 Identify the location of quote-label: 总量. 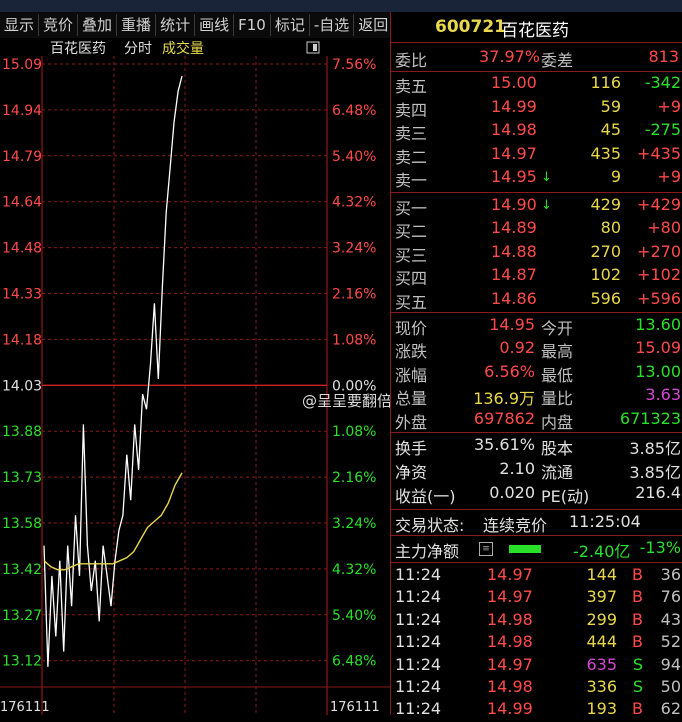
(411, 399).